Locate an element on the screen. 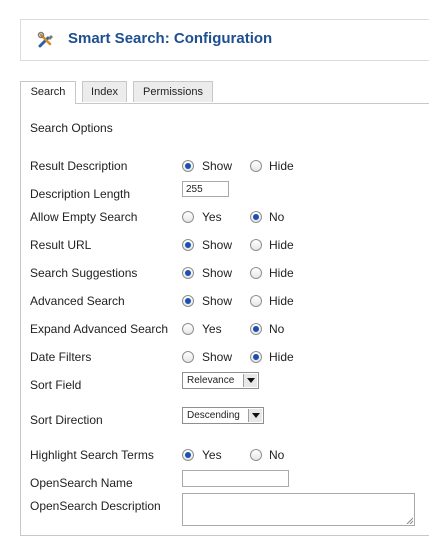  search-suggestions-label: Search Suggestions is located at coordinates (84, 273).